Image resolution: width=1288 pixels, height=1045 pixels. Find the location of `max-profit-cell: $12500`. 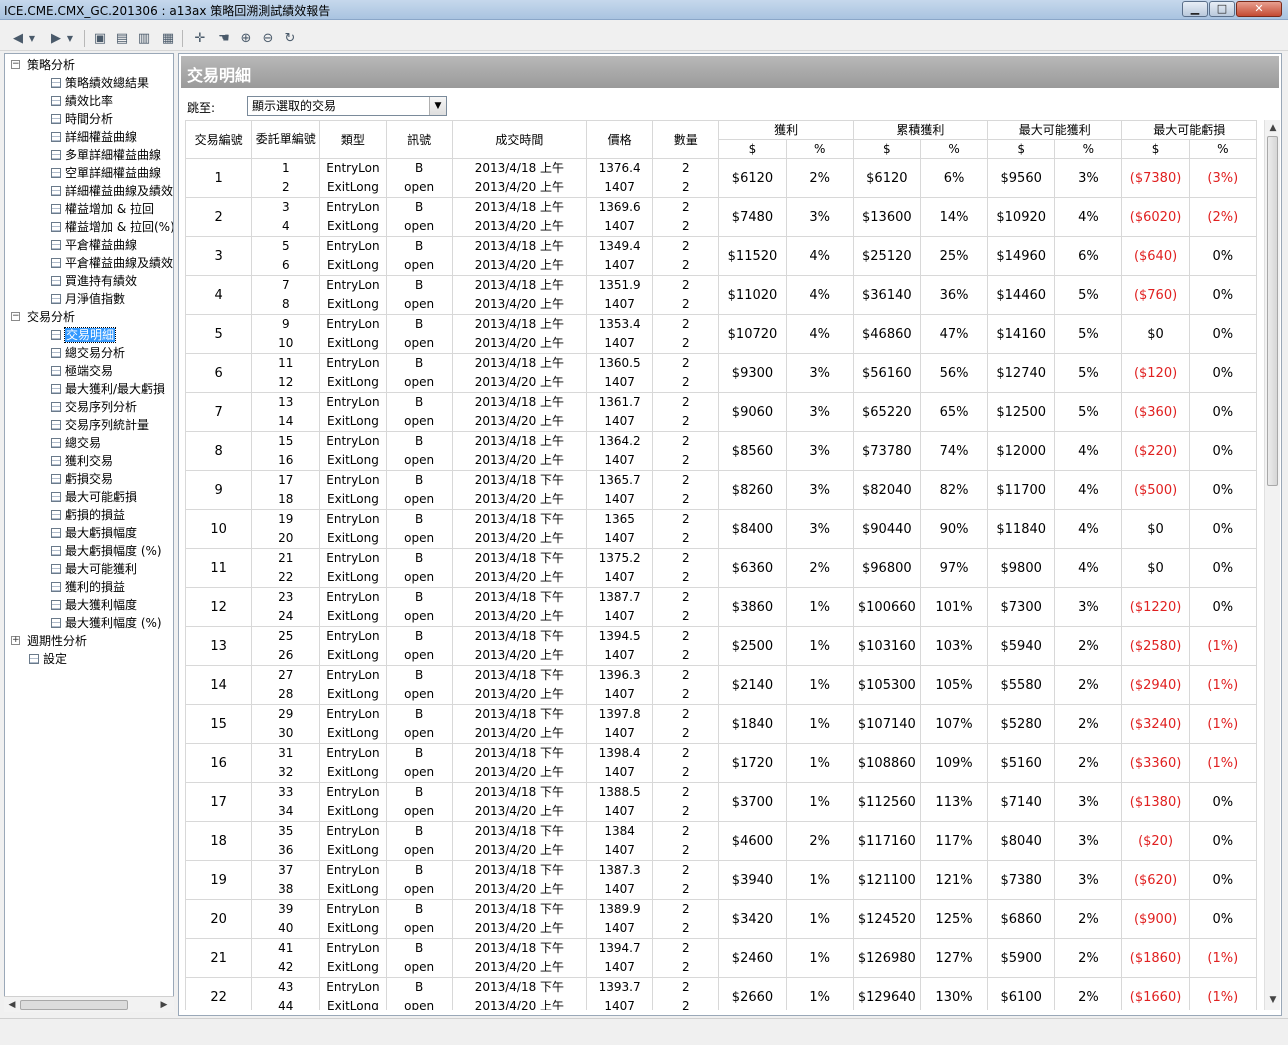

max-profit-cell: $12500 is located at coordinates (1021, 412).